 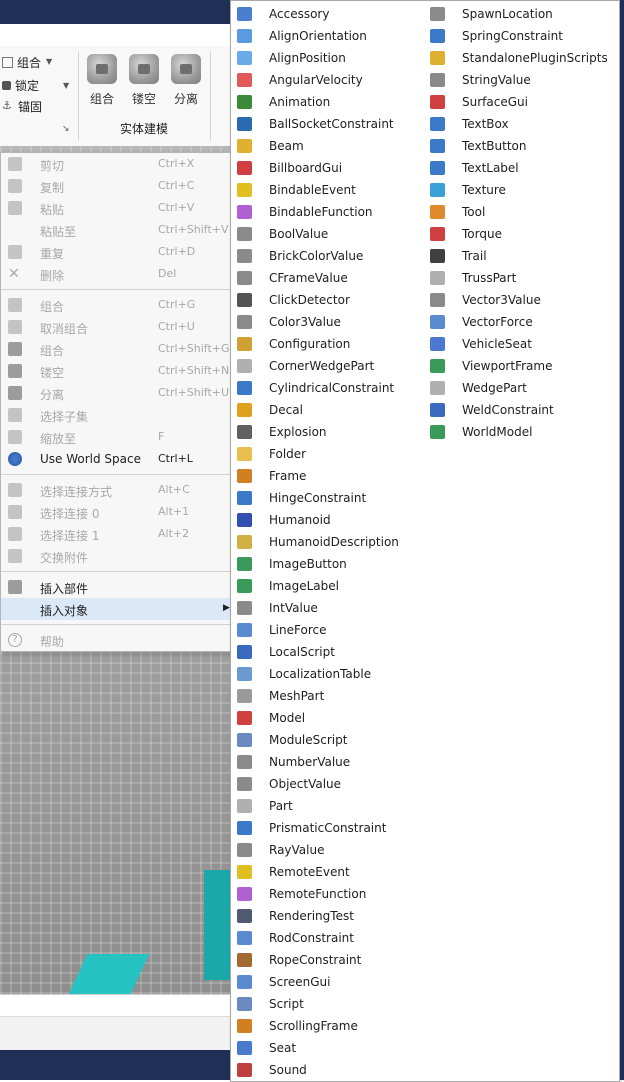 What do you see at coordinates (161, 436) in the screenshot?
I see `menu-item-shortcut: F` at bounding box center [161, 436].